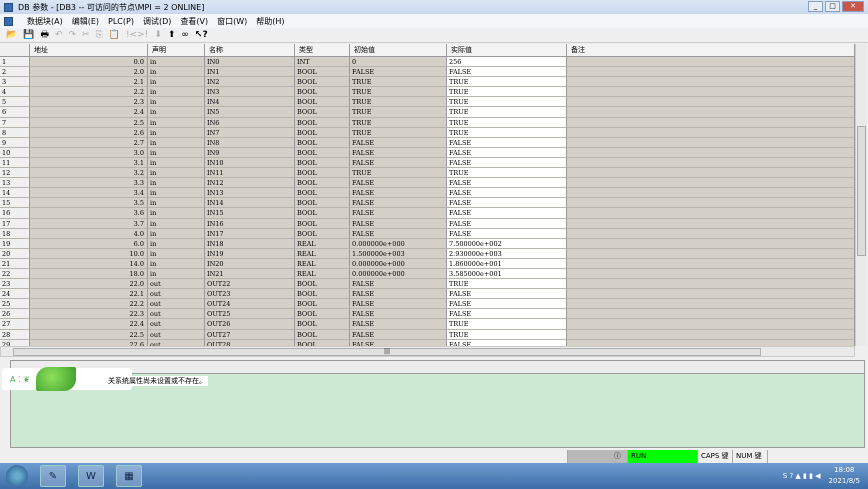 The width and height of the screenshot is (868, 489). I want to click on menu-debug: 调试(D), so click(157, 21).